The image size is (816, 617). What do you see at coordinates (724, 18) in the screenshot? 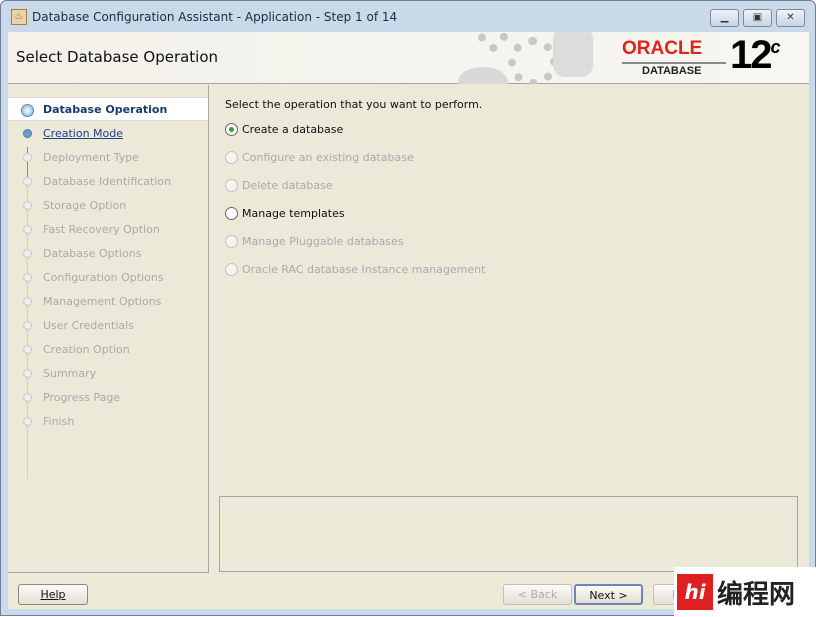
I see `minimize-button: ▁` at bounding box center [724, 18].